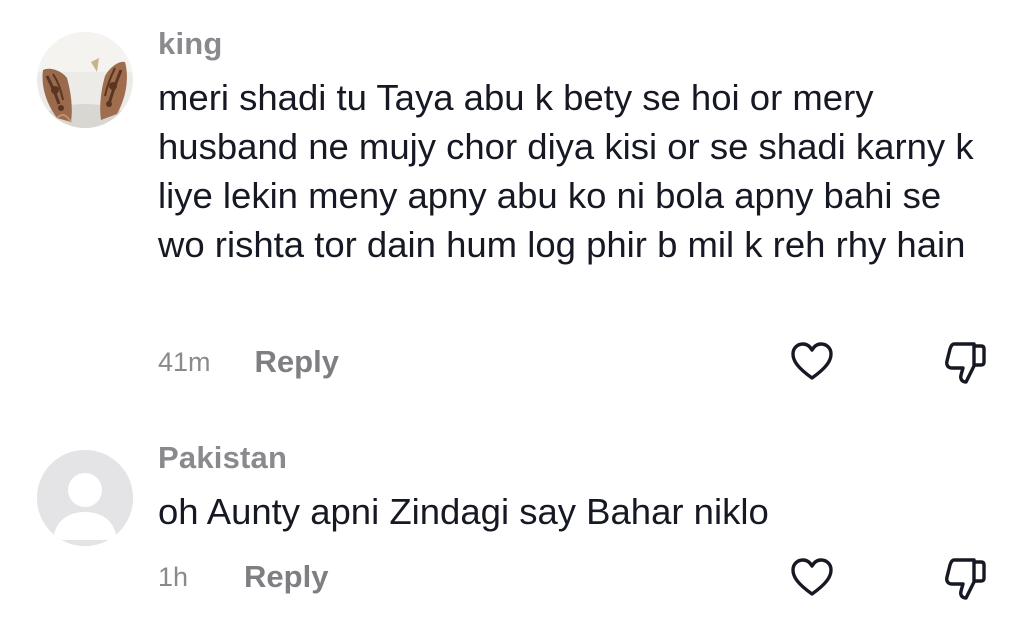 The width and height of the screenshot is (1024, 620). Describe the element at coordinates (248, 362) in the screenshot. I see `comment-meta: 41m Reply` at that location.